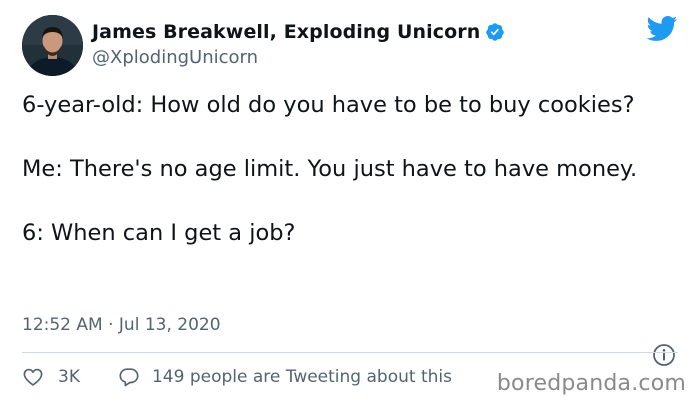  I want to click on like-button: 3K, so click(51, 377).